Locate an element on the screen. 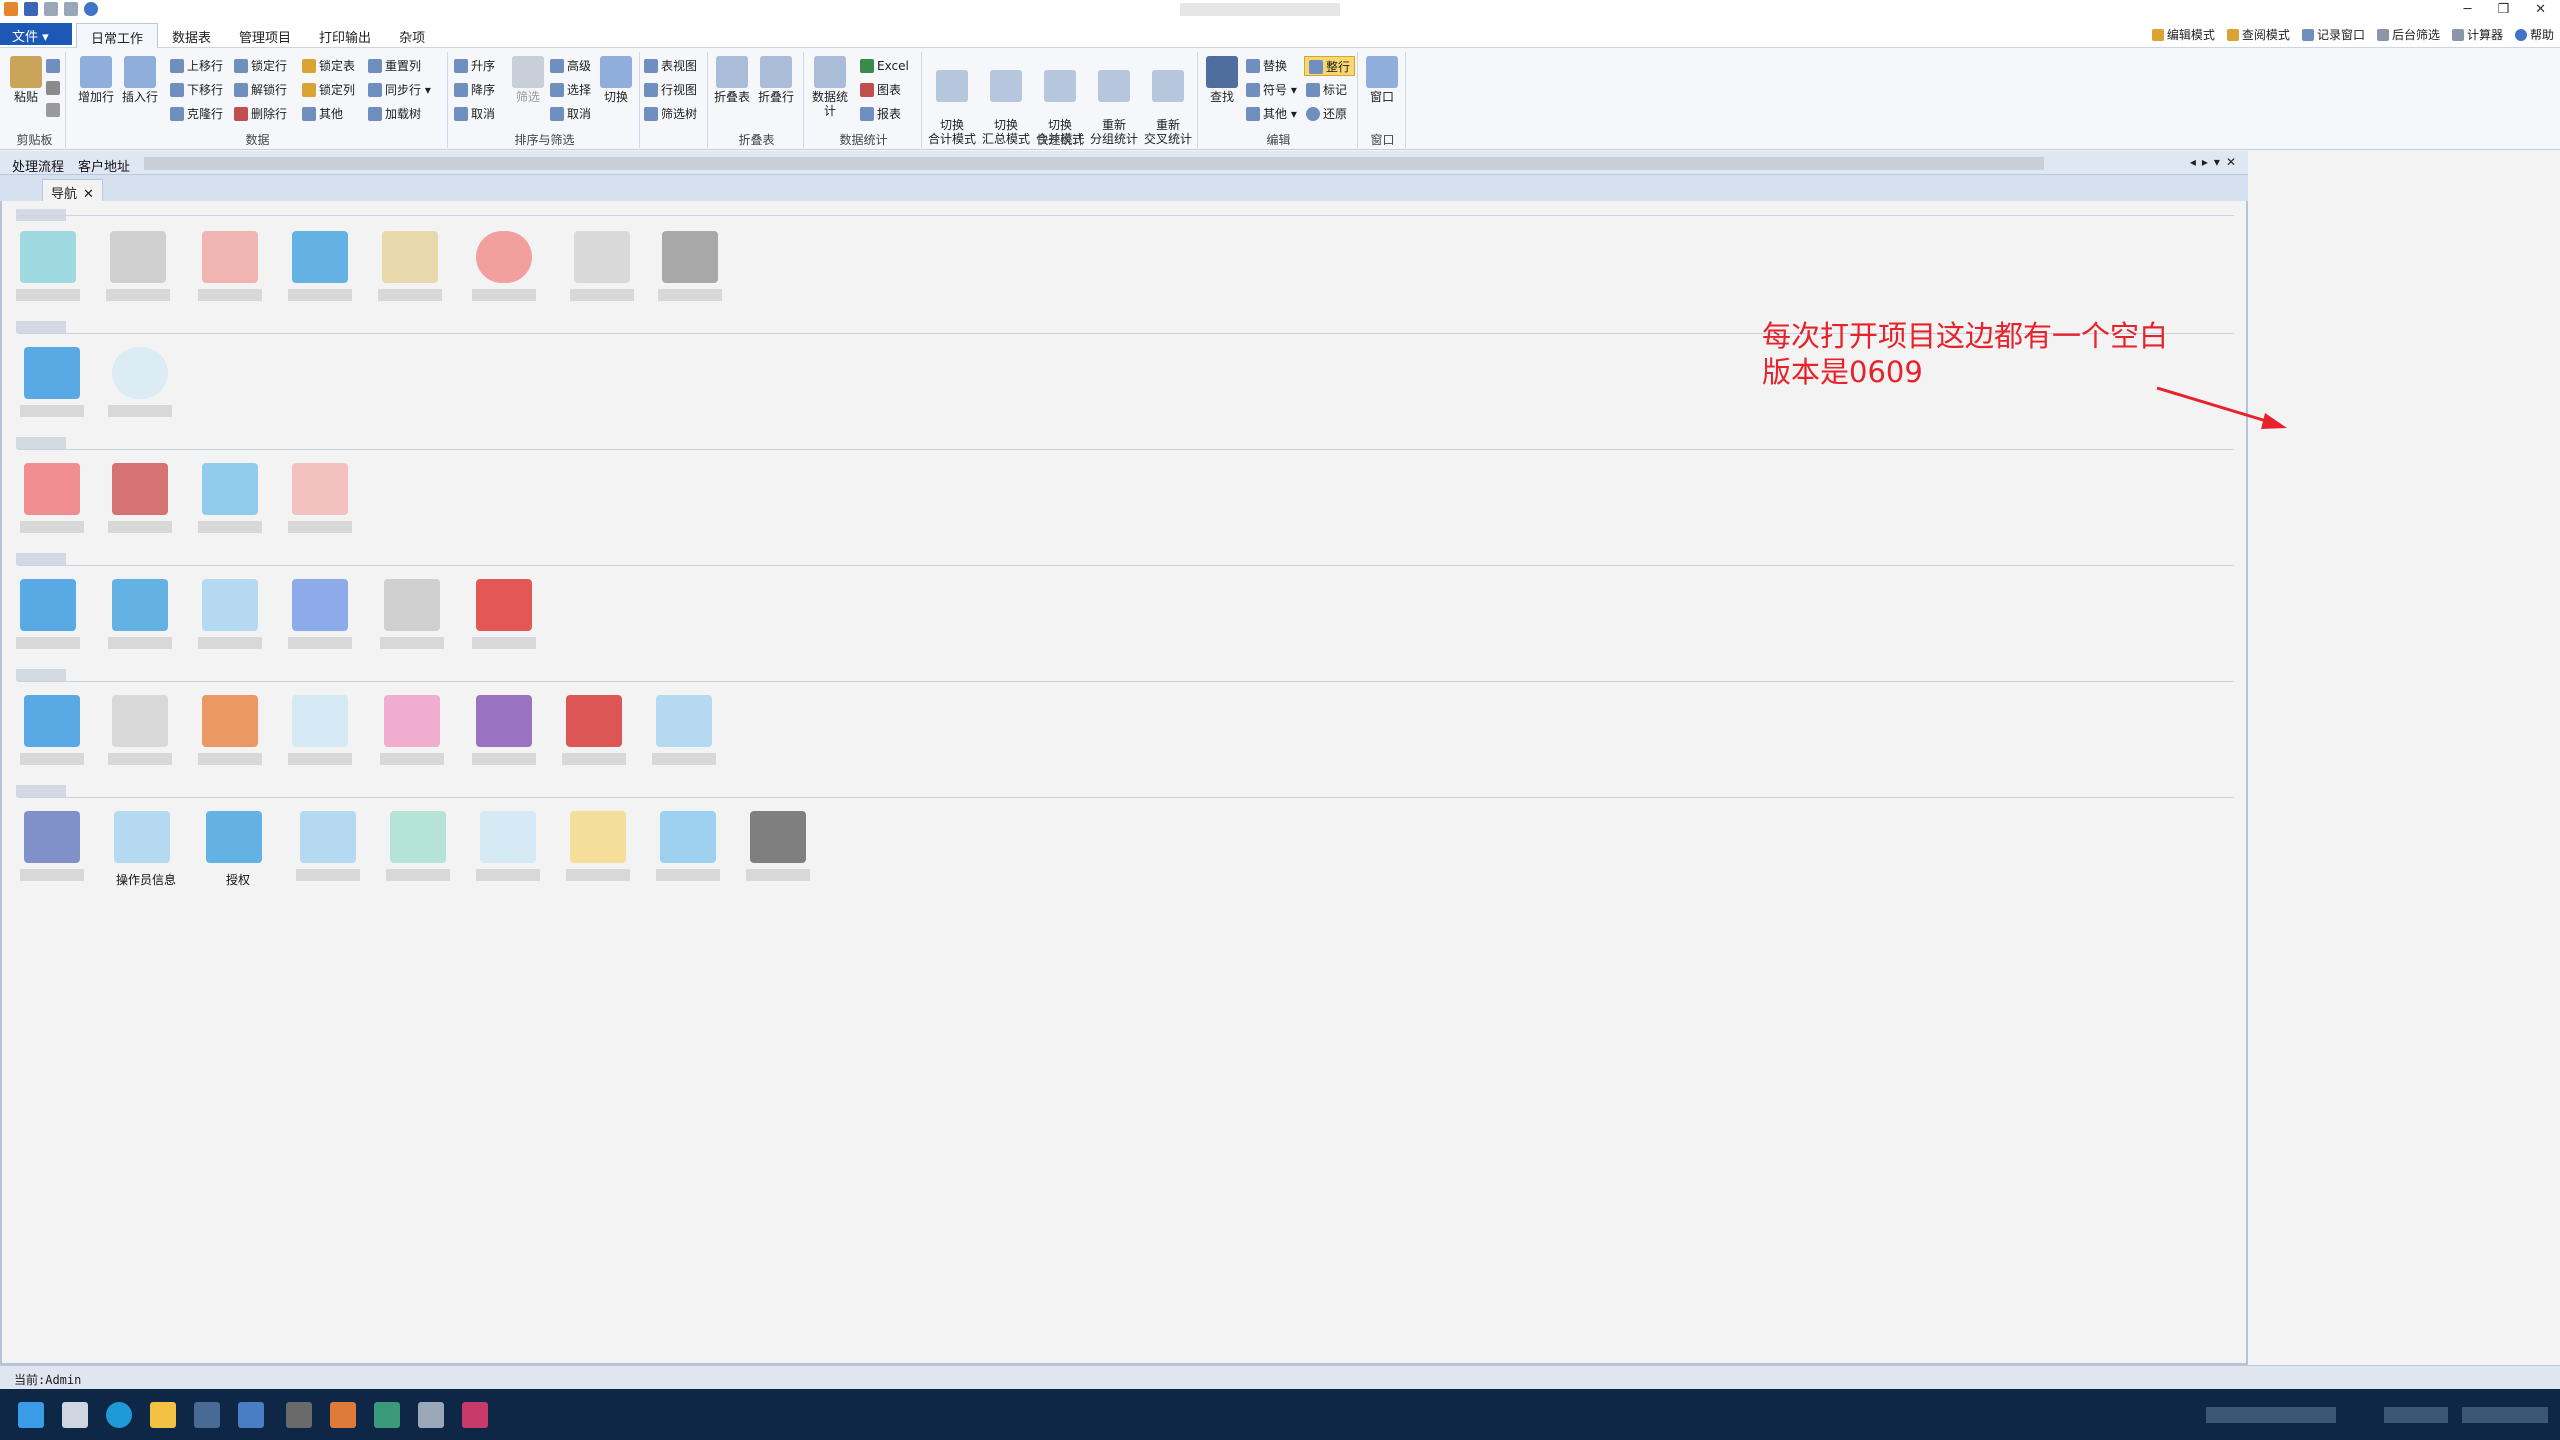 The height and width of the screenshot is (1440, 2560). filter-select-button: 选择 is located at coordinates (570, 90).